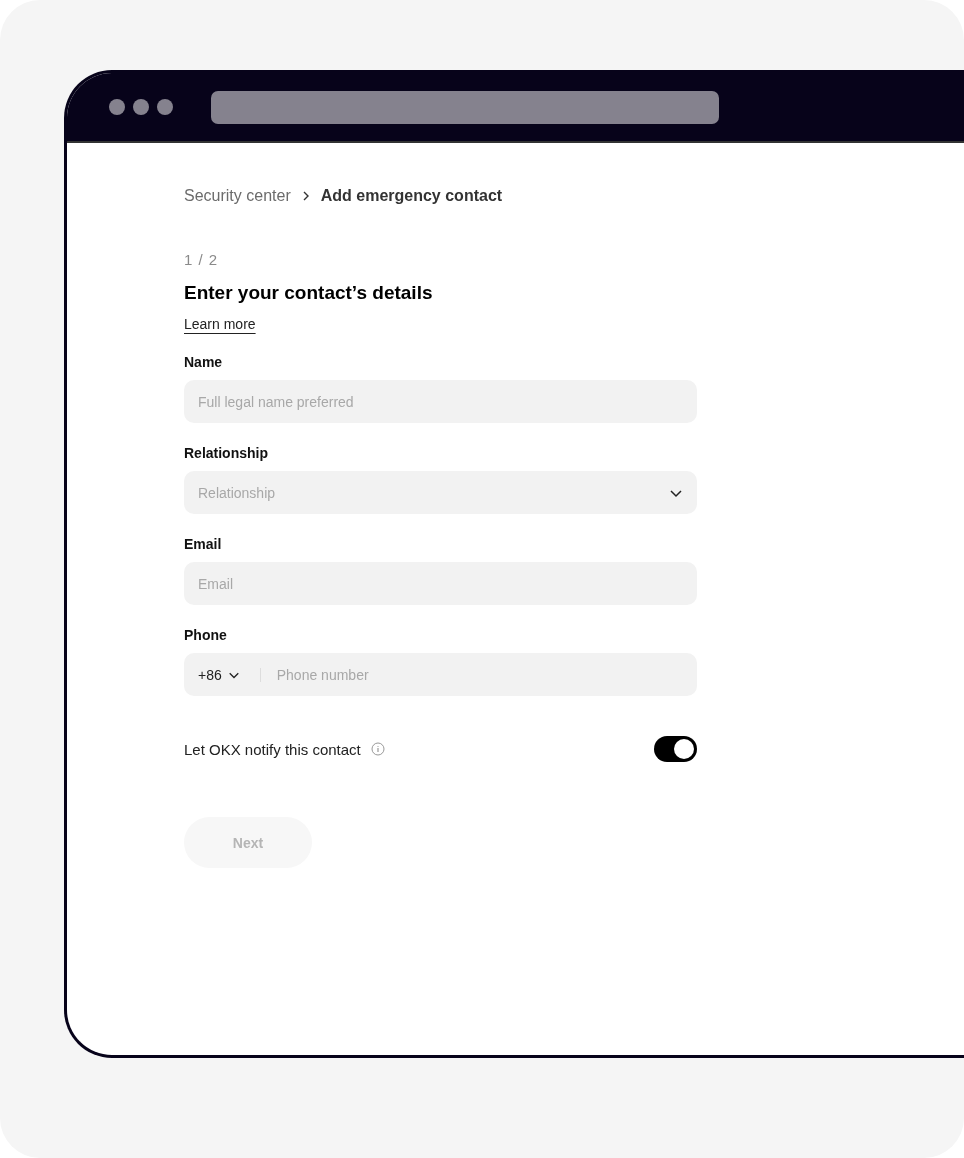 The height and width of the screenshot is (1158, 964). Describe the element at coordinates (440, 583) in the screenshot. I see `input-field: Email` at that location.